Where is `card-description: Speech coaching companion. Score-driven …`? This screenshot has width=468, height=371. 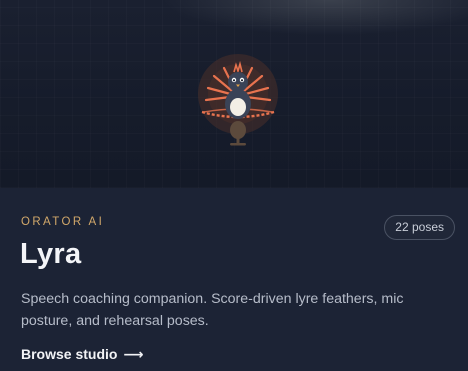
card-description: Speech coaching companion. Score-driven … is located at coordinates (212, 310).